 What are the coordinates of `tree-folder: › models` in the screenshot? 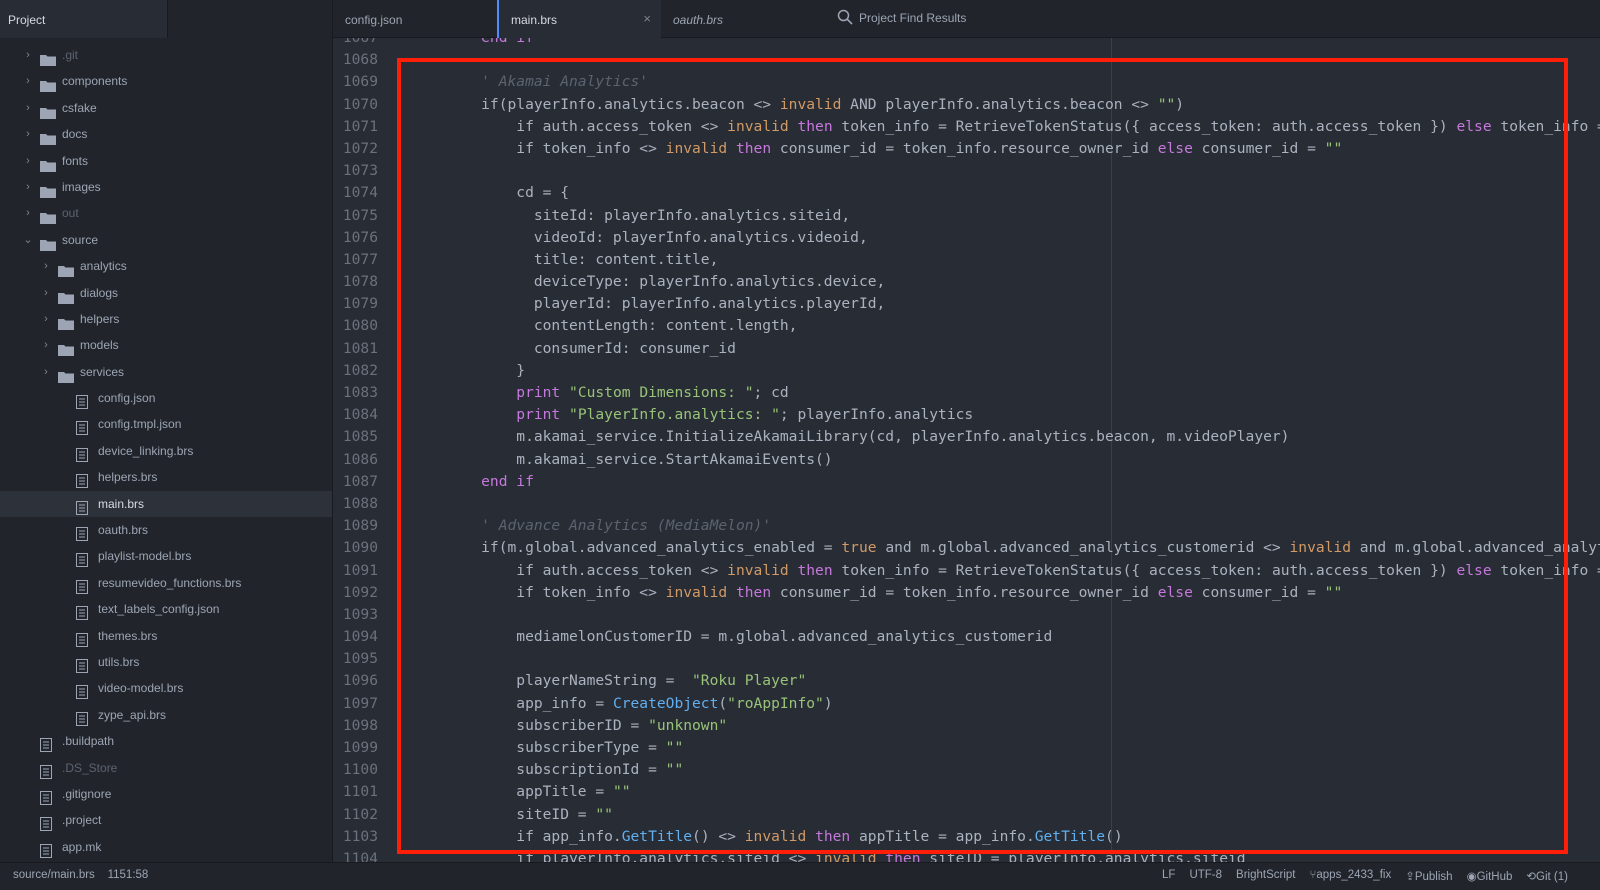 It's located at (166, 345).